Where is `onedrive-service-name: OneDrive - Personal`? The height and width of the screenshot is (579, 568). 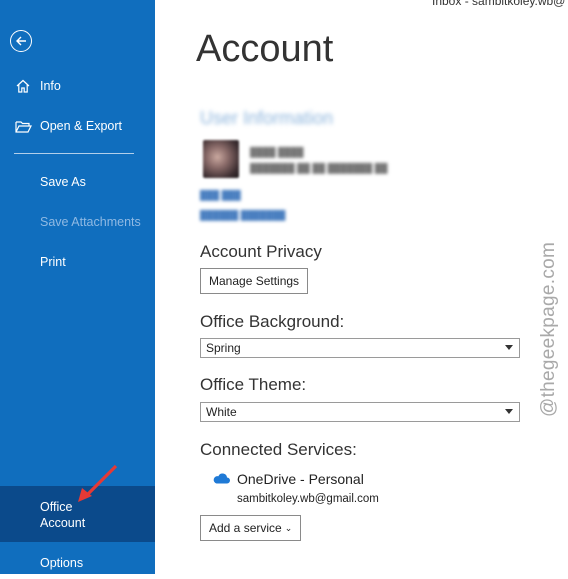 onedrive-service-name: OneDrive - Personal is located at coordinates (300, 479).